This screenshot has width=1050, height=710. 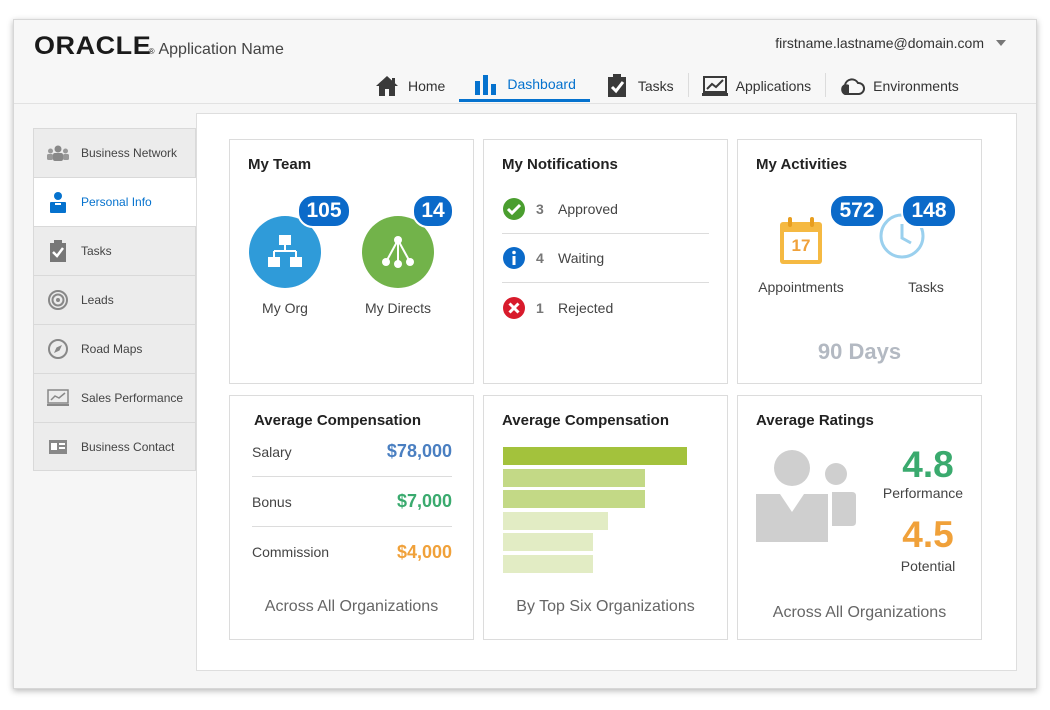 What do you see at coordinates (433, 211) in the screenshot?
I see `directs-count-badge: 14` at bounding box center [433, 211].